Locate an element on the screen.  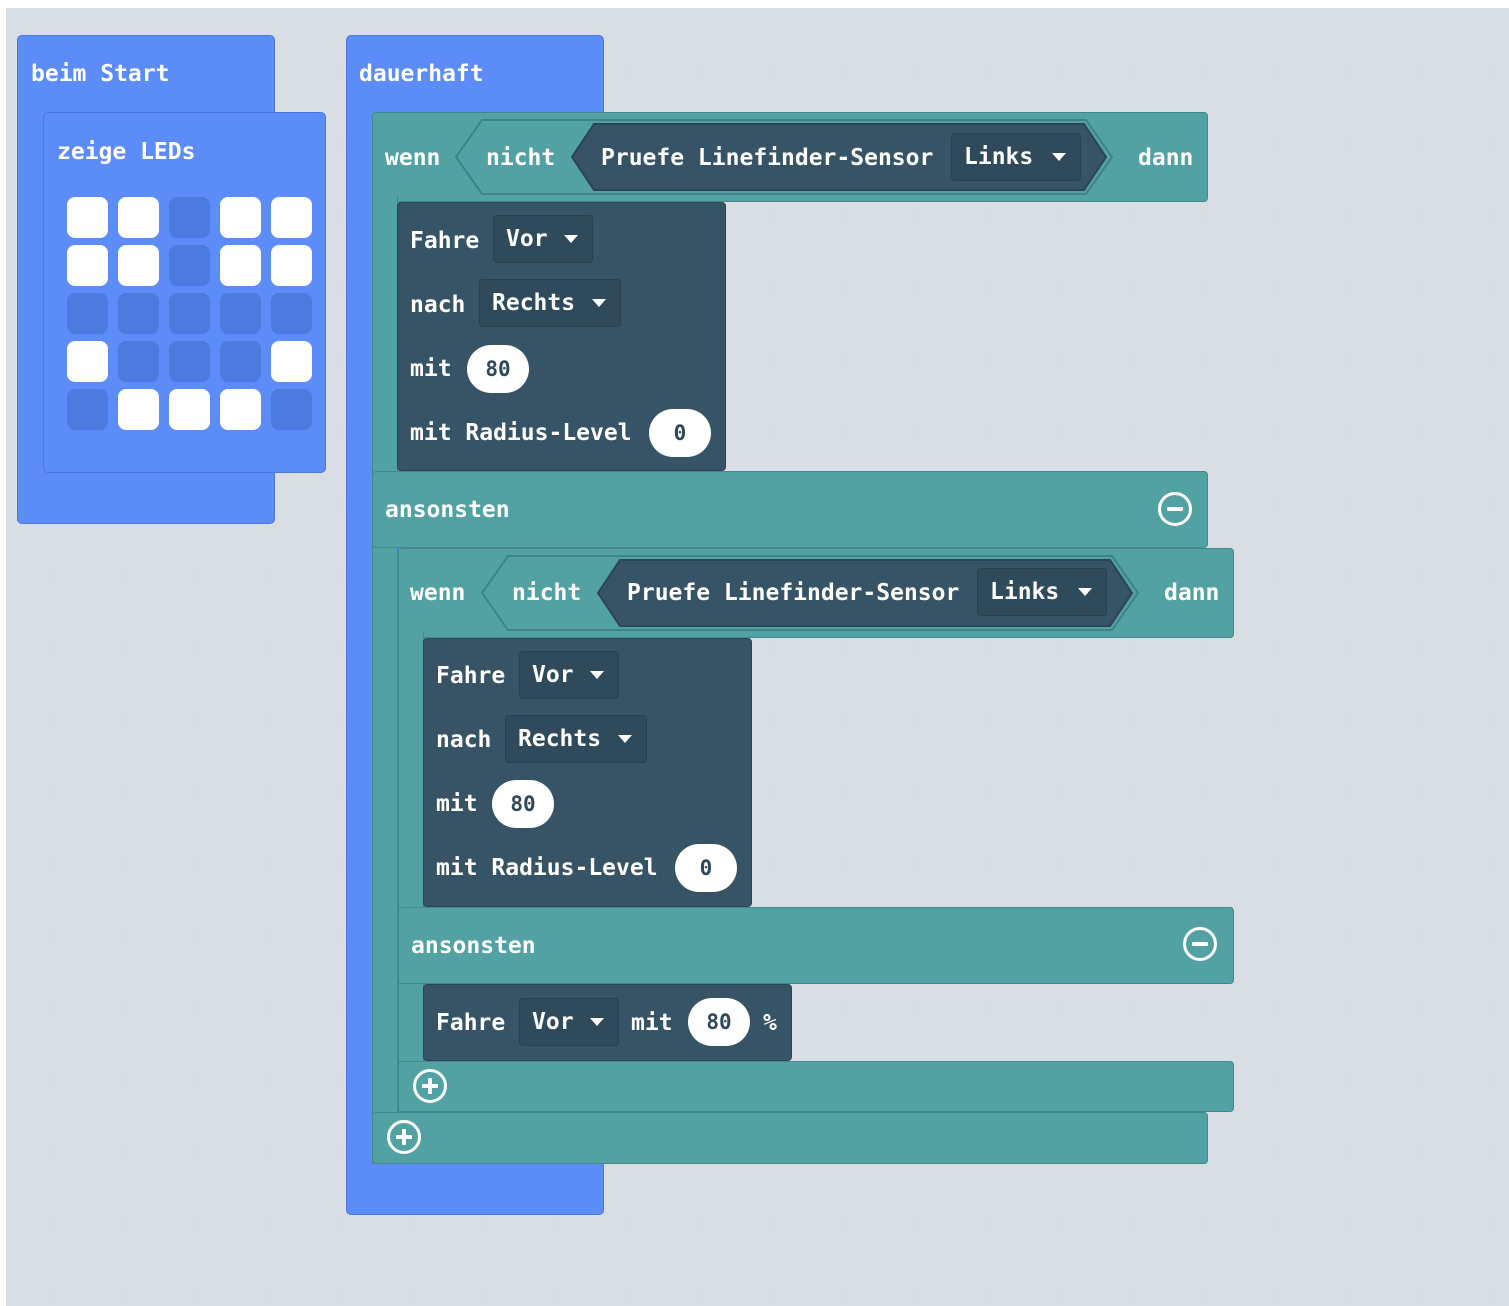
inner-drive-label: Fahre is located at coordinates (471, 676).